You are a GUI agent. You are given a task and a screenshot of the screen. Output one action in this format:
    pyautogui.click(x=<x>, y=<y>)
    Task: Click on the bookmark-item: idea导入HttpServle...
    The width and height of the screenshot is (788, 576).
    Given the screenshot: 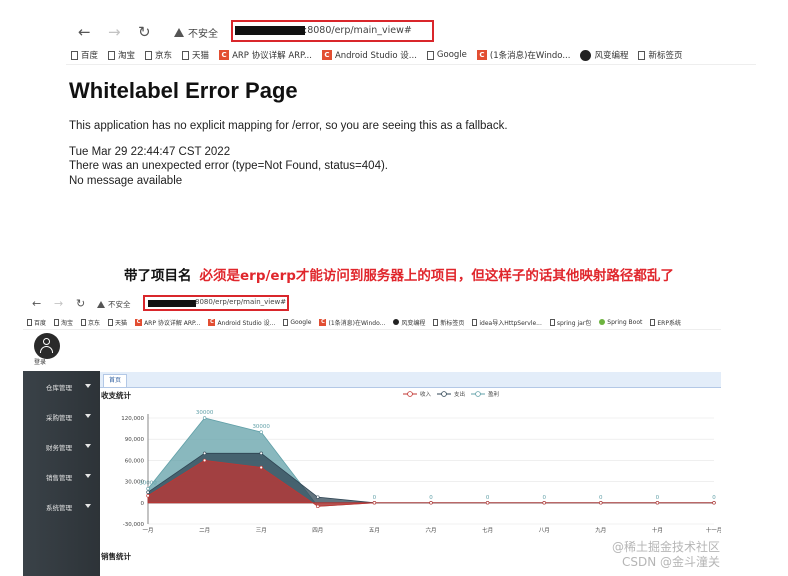 What is the action you would take?
    pyautogui.click(x=506, y=322)
    